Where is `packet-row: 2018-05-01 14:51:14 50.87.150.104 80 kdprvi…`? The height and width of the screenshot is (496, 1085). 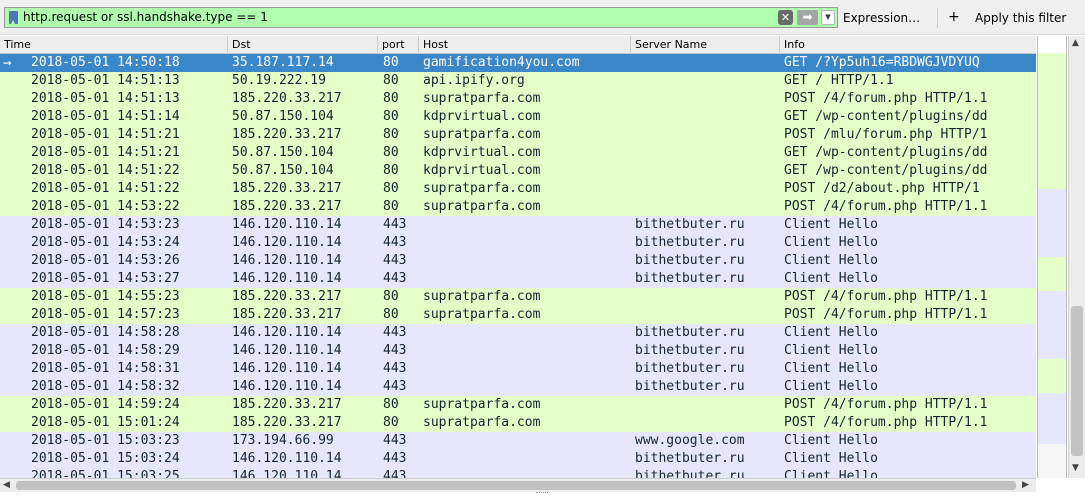 packet-row: 2018-05-01 14:51:14 50.87.150.104 80 kdprvi… is located at coordinates (518, 117).